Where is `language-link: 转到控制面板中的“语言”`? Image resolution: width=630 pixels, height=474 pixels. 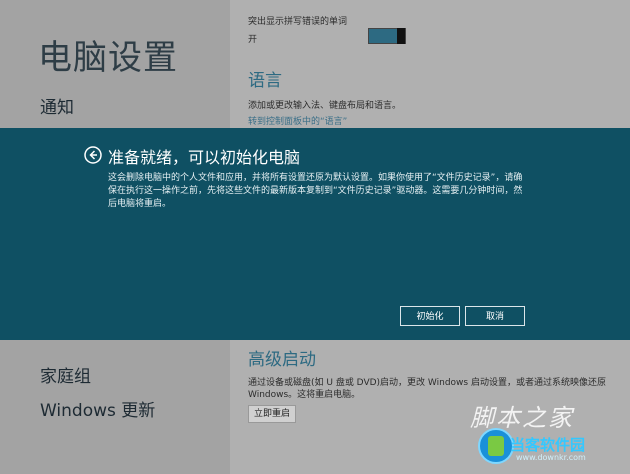 language-link: 转到控制面板中的“语言” is located at coordinates (297, 120).